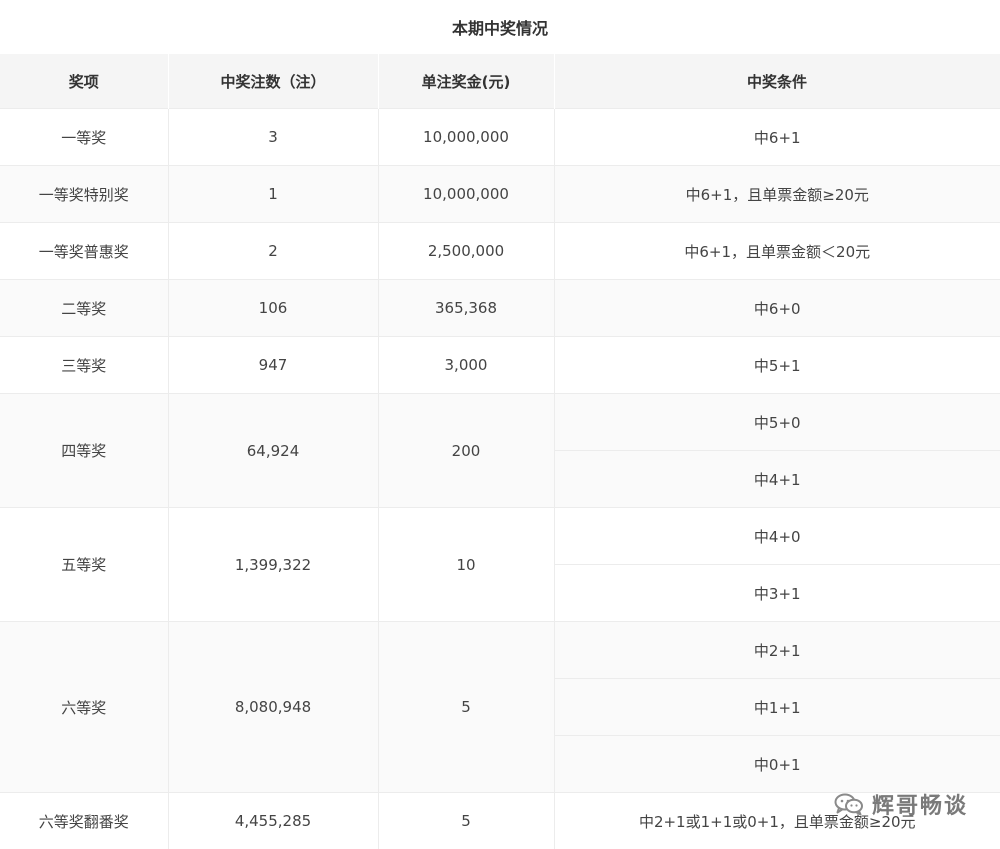 The width and height of the screenshot is (1000, 849). I want to click on prize-name-cell: 二等奖, so click(84, 308).